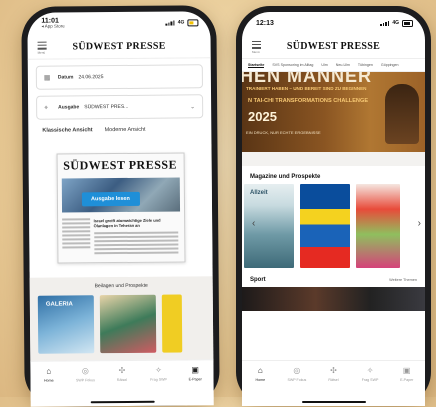 The width and height of the screenshot is (436, 407). Describe the element at coordinates (403, 280) in the screenshot. I see `more-topics-link: Weitere Themen` at that location.